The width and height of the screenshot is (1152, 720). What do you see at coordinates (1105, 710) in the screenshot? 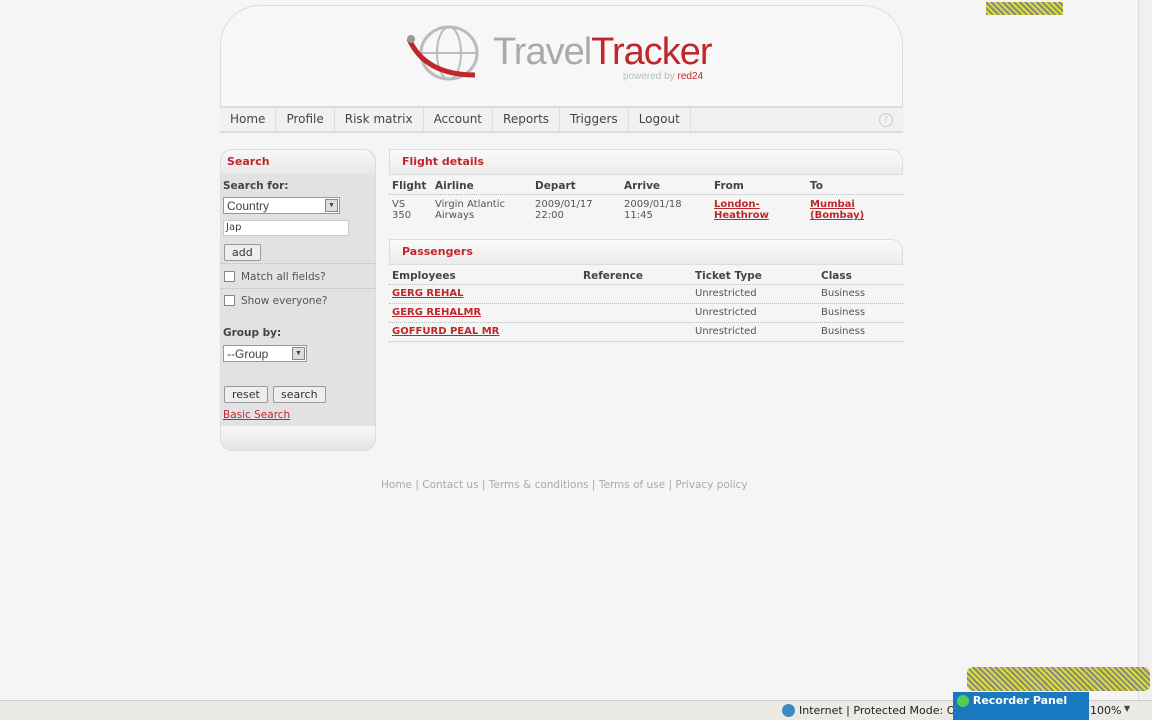
I see `zoom-level: 100%` at bounding box center [1105, 710].